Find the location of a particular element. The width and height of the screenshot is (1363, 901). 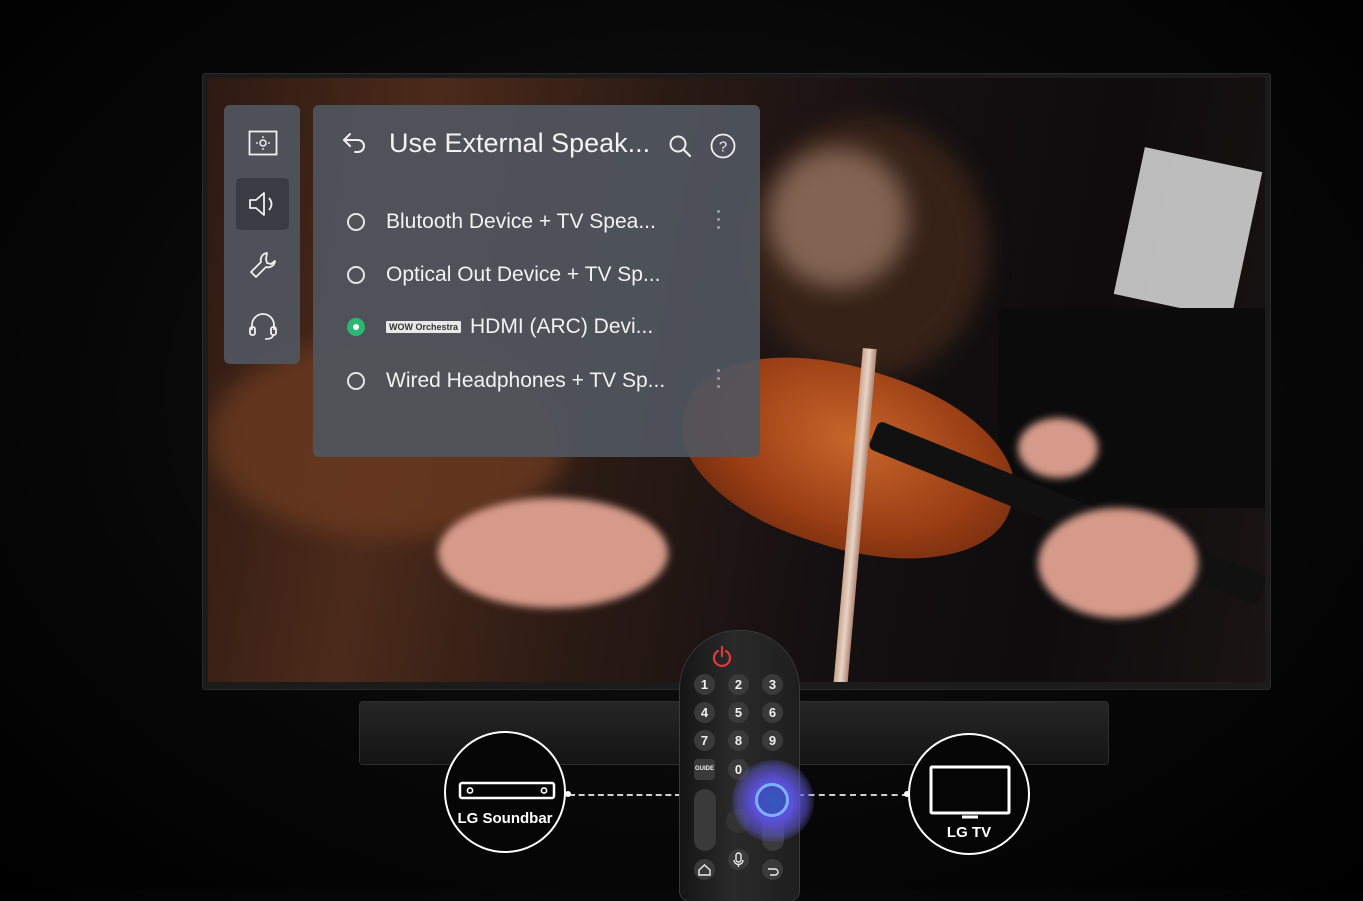

help-icon: ? is located at coordinates (723, 146).